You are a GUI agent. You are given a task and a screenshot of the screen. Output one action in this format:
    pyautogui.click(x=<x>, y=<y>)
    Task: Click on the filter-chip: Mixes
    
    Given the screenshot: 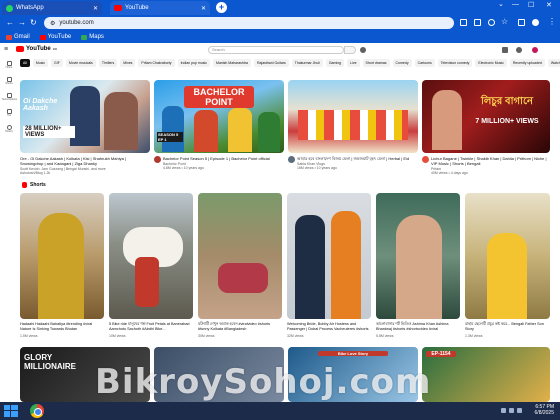 What is the action you would take?
    pyautogui.click(x=128, y=63)
    